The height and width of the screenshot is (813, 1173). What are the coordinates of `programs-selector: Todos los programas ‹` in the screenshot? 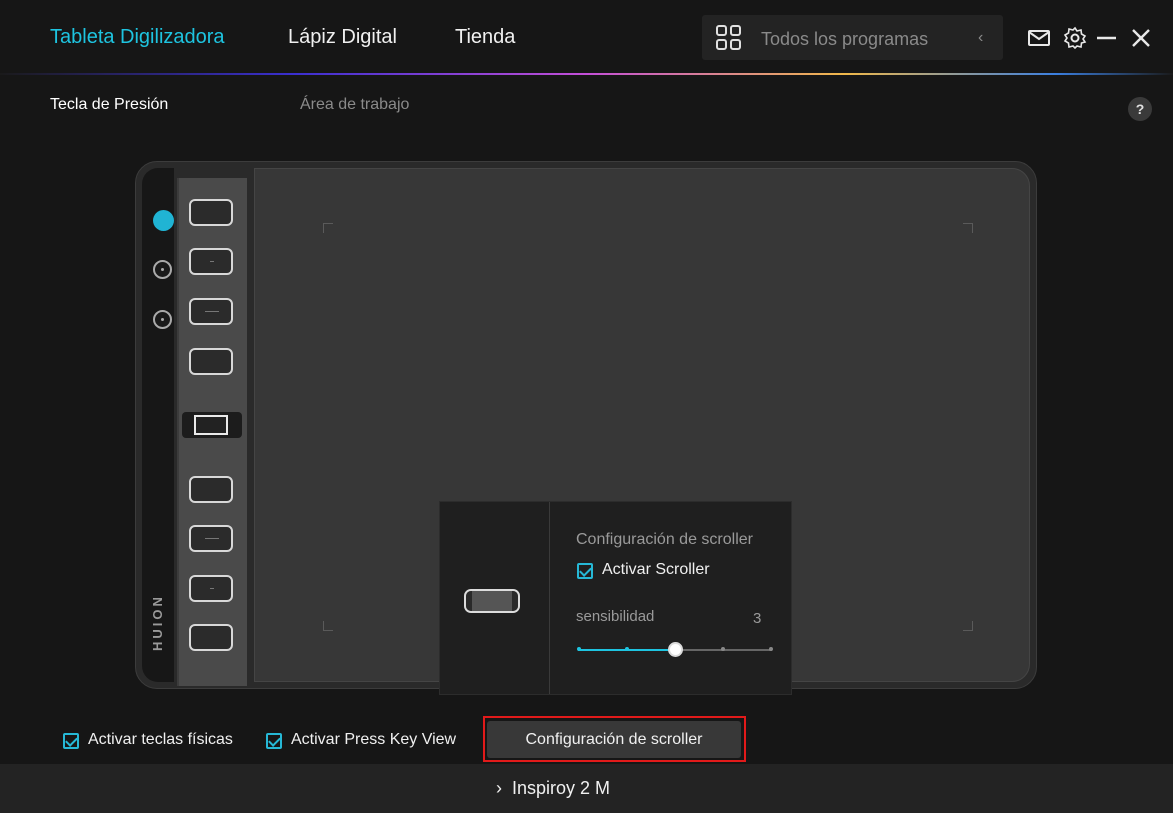 It's located at (852, 37).